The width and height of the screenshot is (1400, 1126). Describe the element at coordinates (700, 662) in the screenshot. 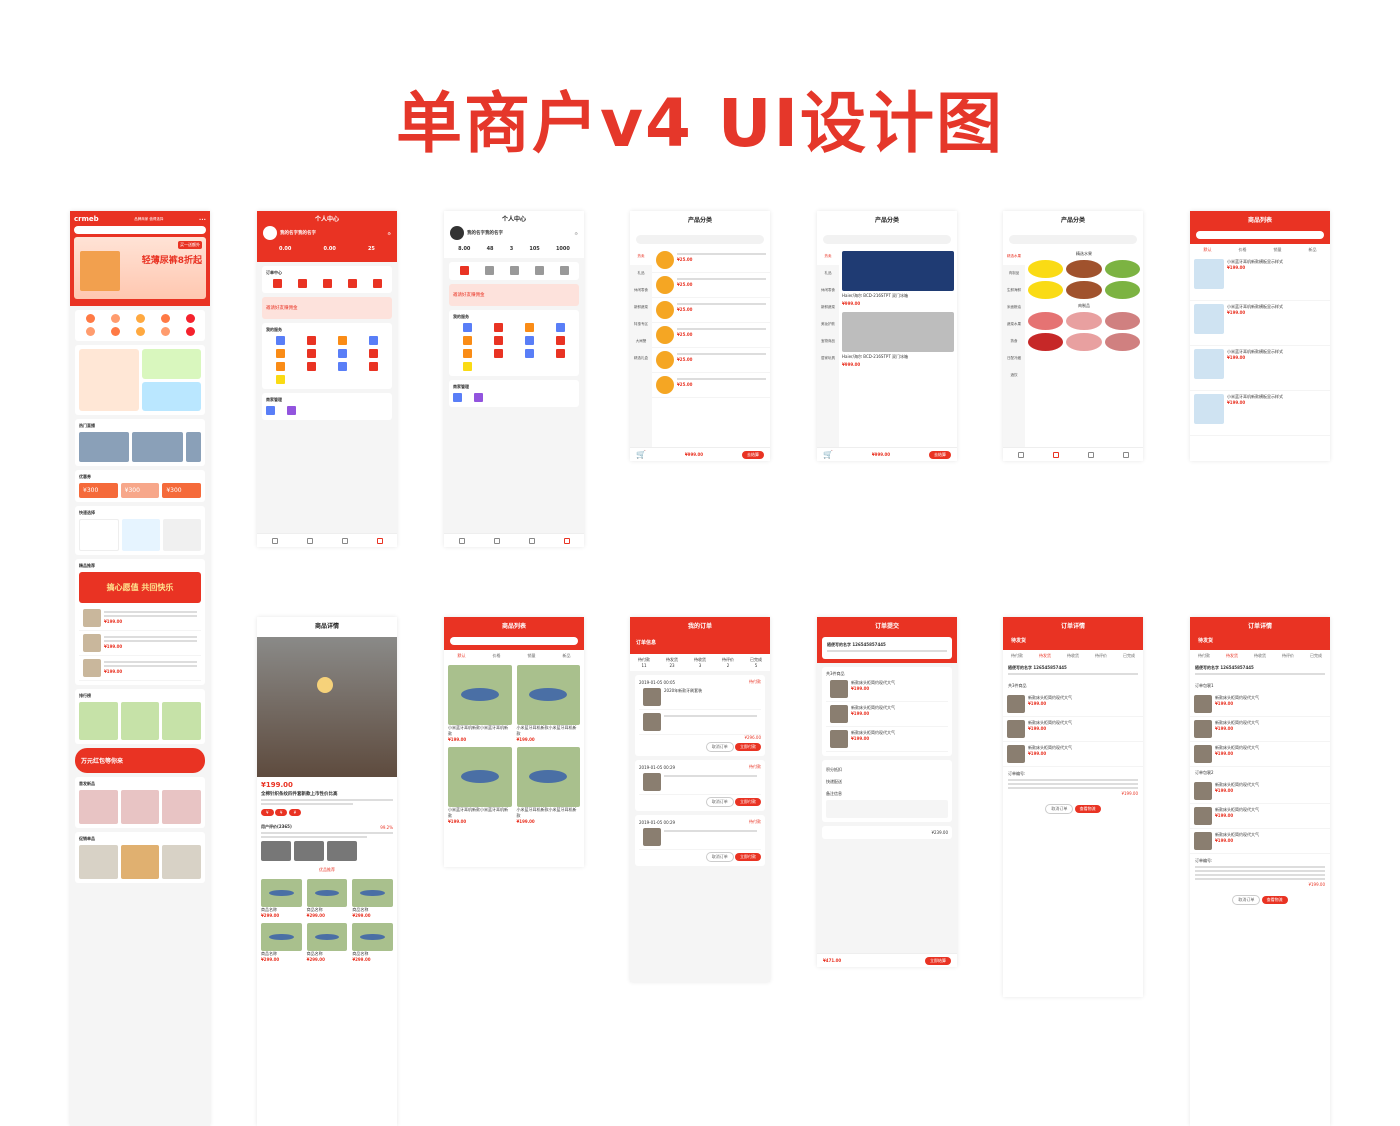

I see `order-tab: 待收货 3` at that location.